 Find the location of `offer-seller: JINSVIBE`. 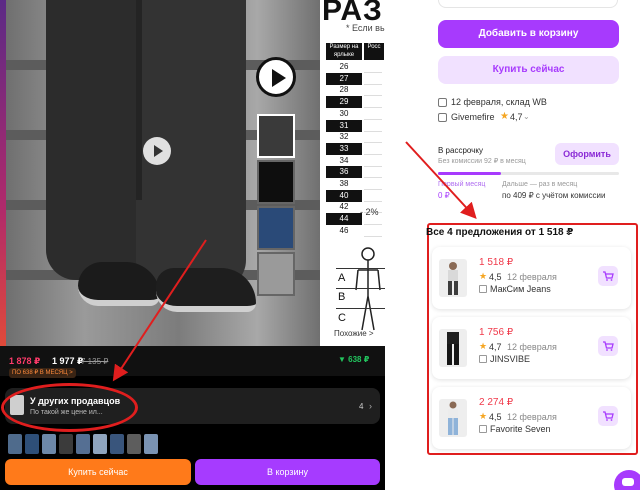

offer-seller: JINSVIBE is located at coordinates (510, 359).